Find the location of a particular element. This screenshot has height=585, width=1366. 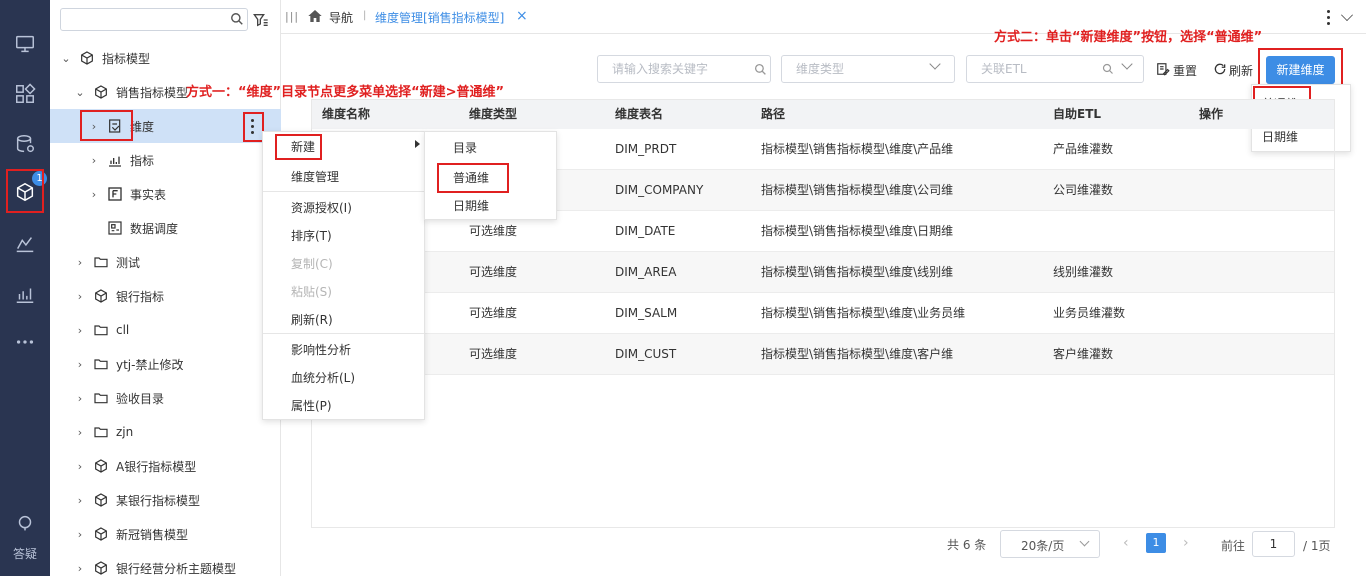

prev-page-icon: ‹ is located at coordinates (1126, 543).